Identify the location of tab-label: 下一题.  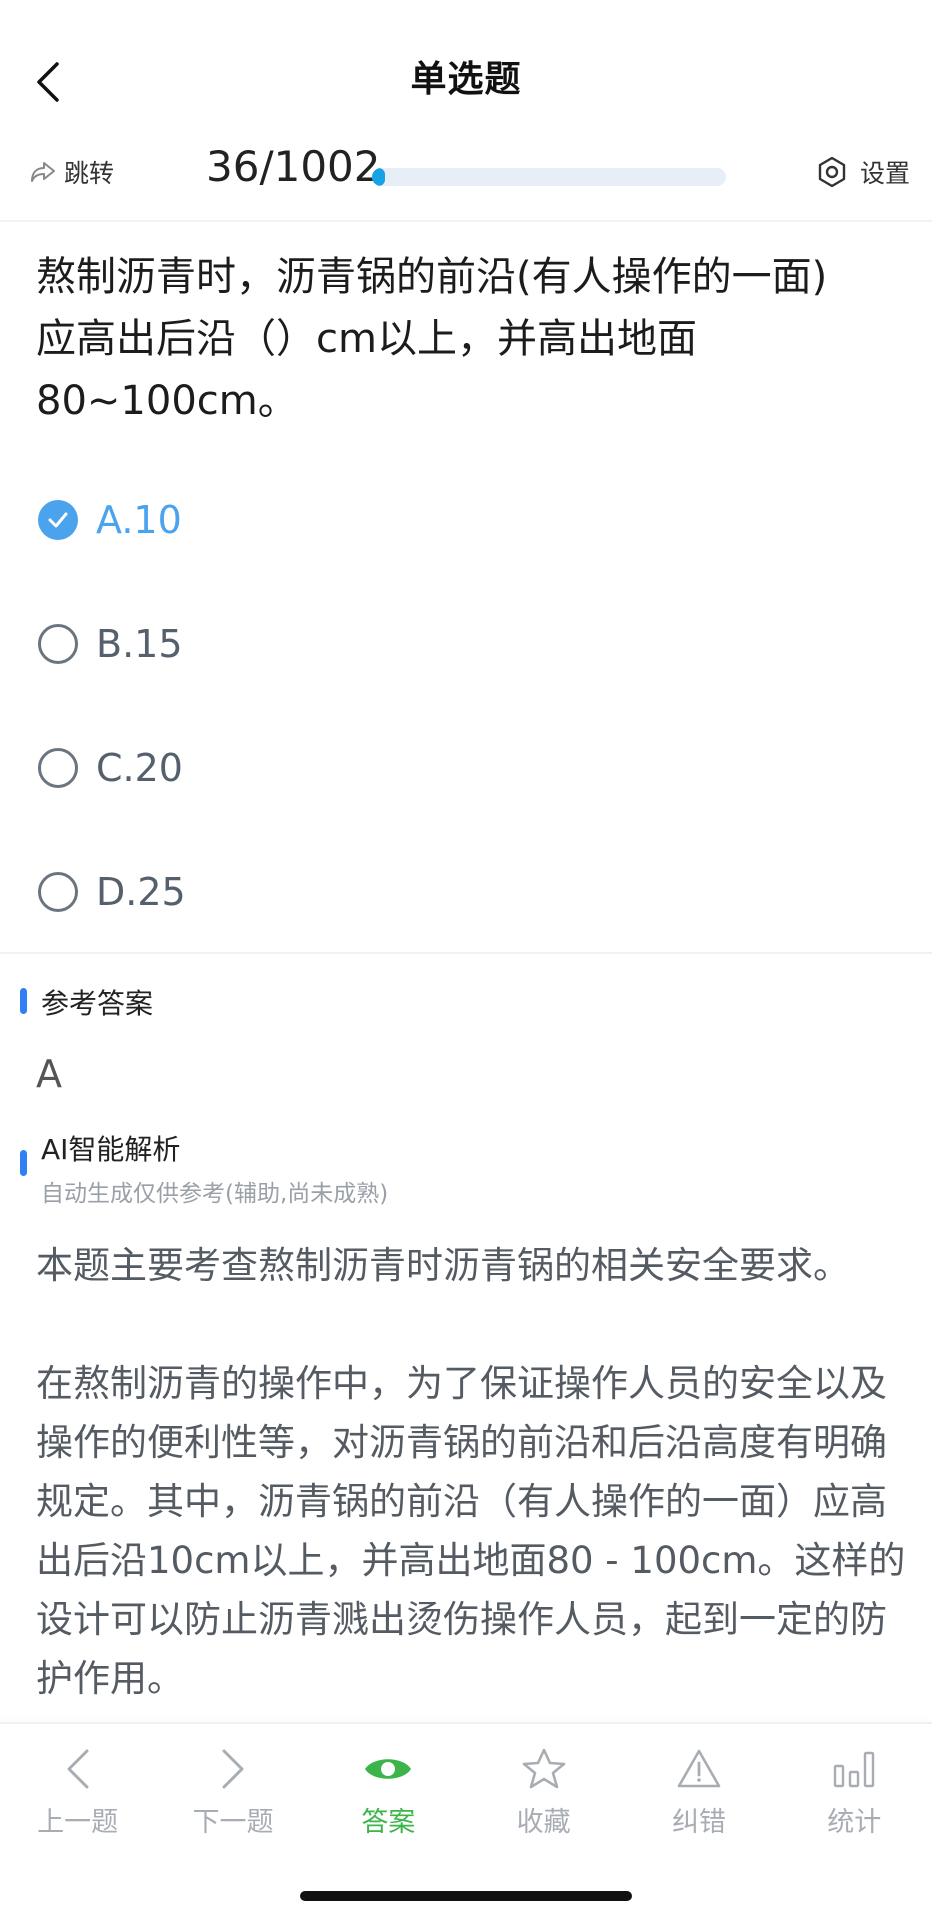
(233, 1822).